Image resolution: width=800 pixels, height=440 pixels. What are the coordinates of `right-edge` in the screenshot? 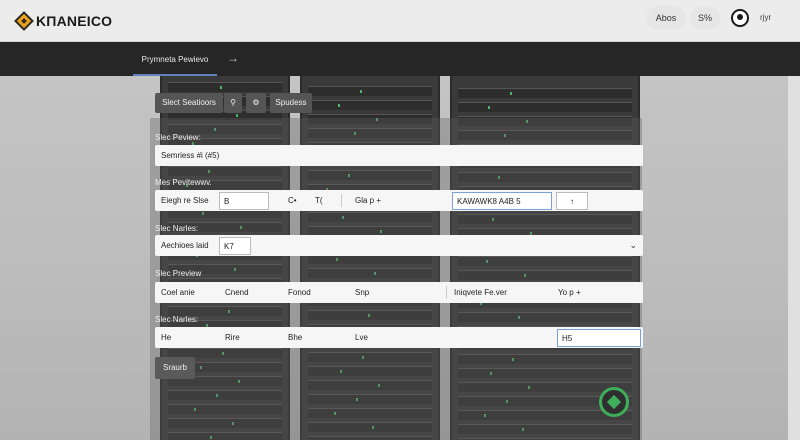 It's located at (794, 258).